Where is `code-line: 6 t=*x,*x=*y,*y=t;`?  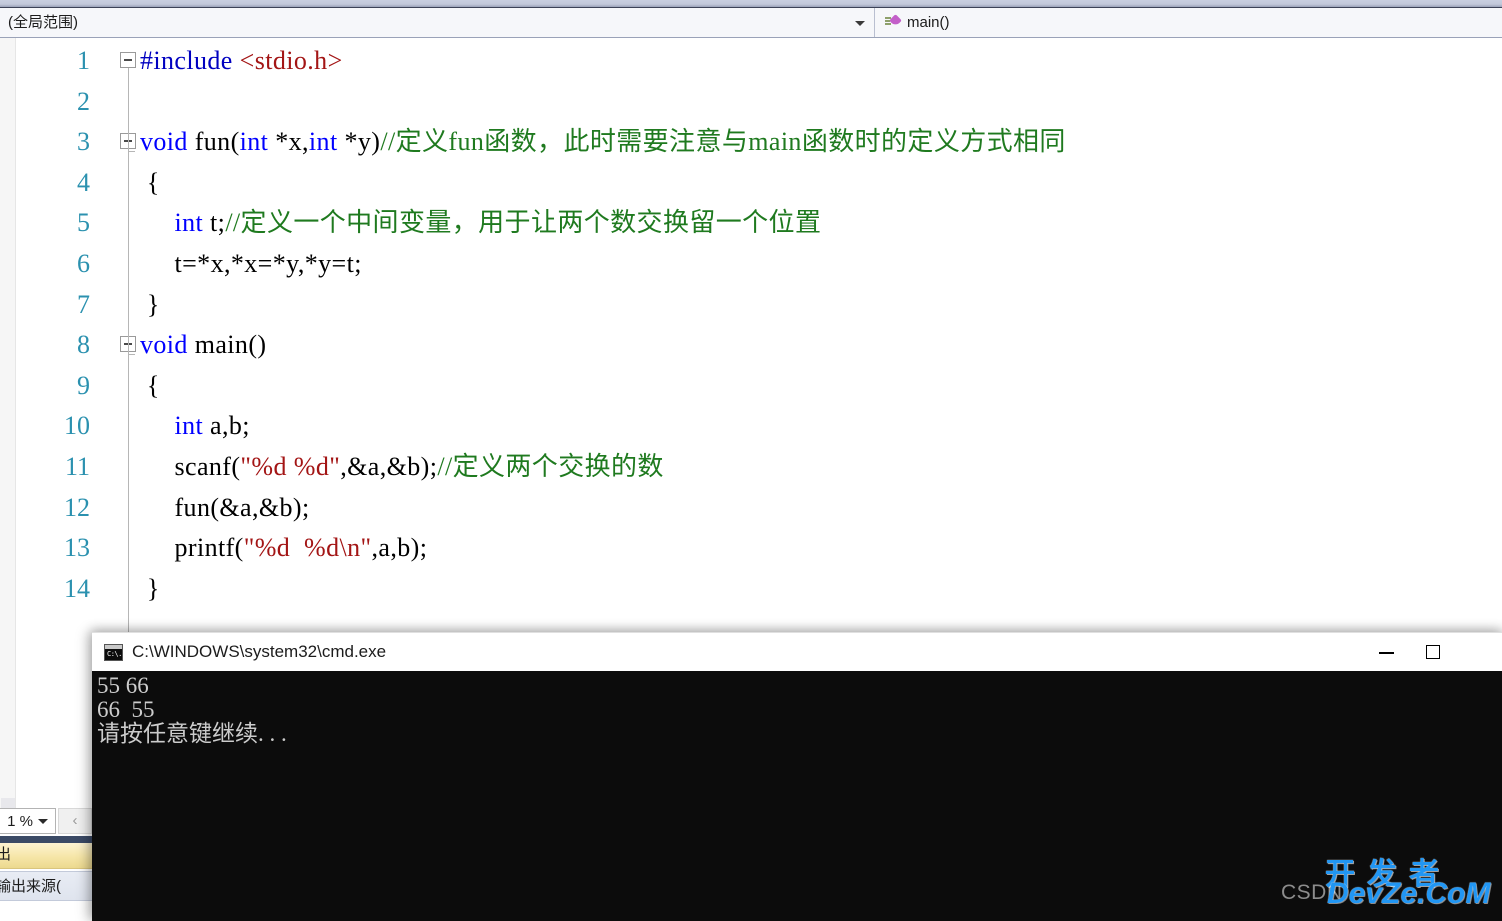 code-line: 6 t=*x,*x=*y,*y=t; is located at coordinates (751, 264).